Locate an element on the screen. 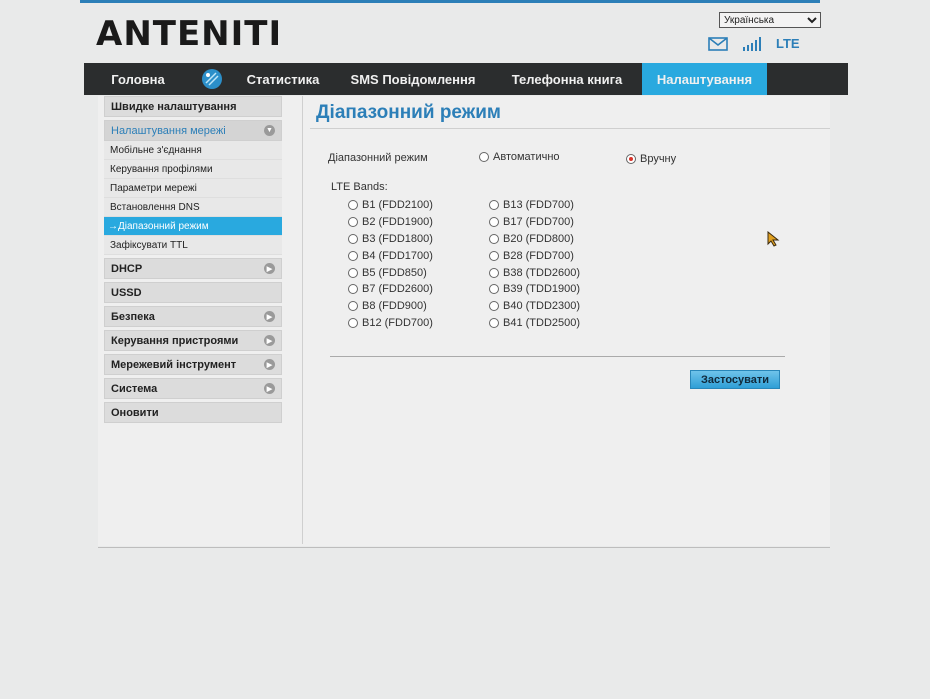 The width and height of the screenshot is (930, 699). band-b28: B28 (FDD700) is located at coordinates (534, 255).